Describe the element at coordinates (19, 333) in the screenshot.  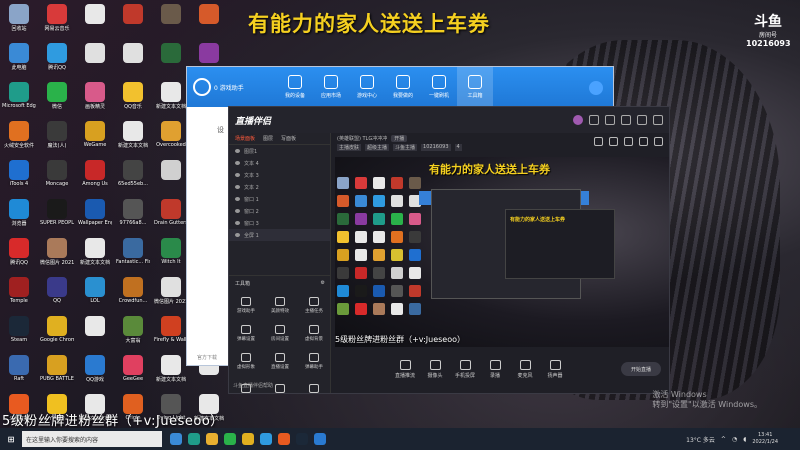
I see `desktop-icon: Steam` at that location.